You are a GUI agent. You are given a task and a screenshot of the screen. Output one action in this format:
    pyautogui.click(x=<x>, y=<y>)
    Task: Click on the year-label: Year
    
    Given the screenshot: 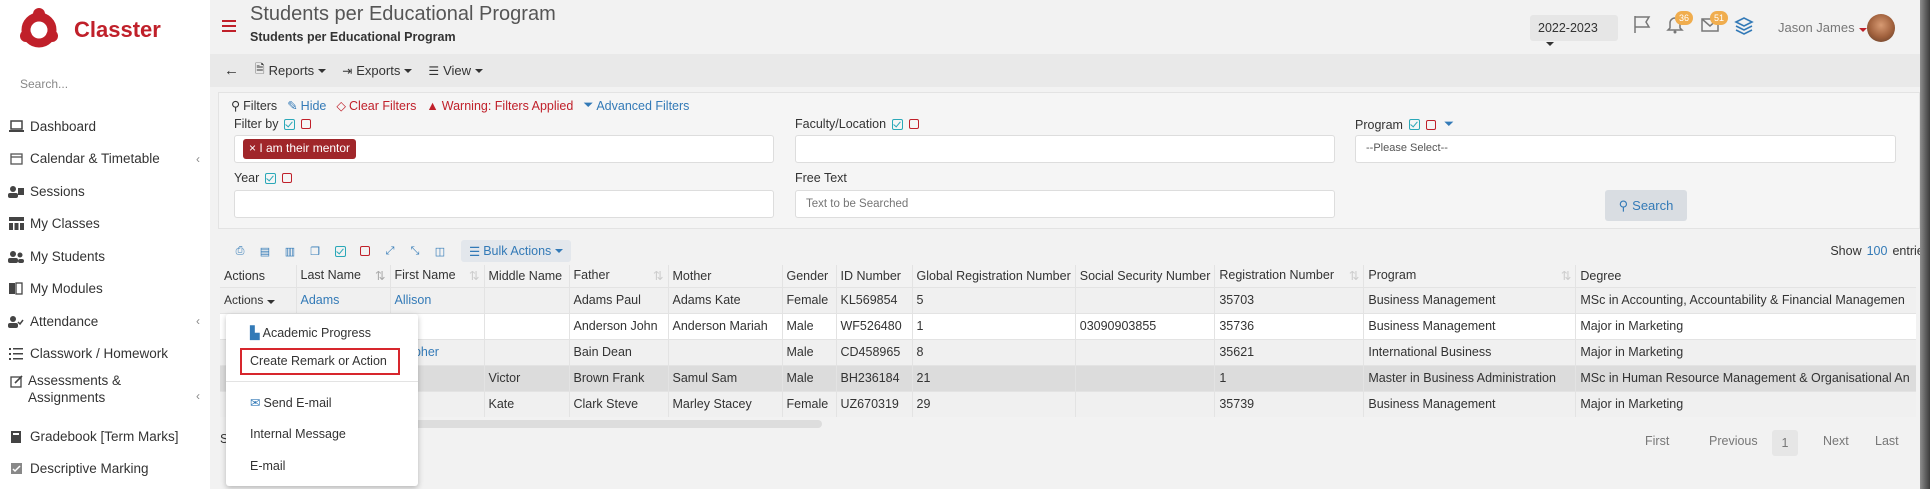 What is the action you would take?
    pyautogui.click(x=263, y=178)
    